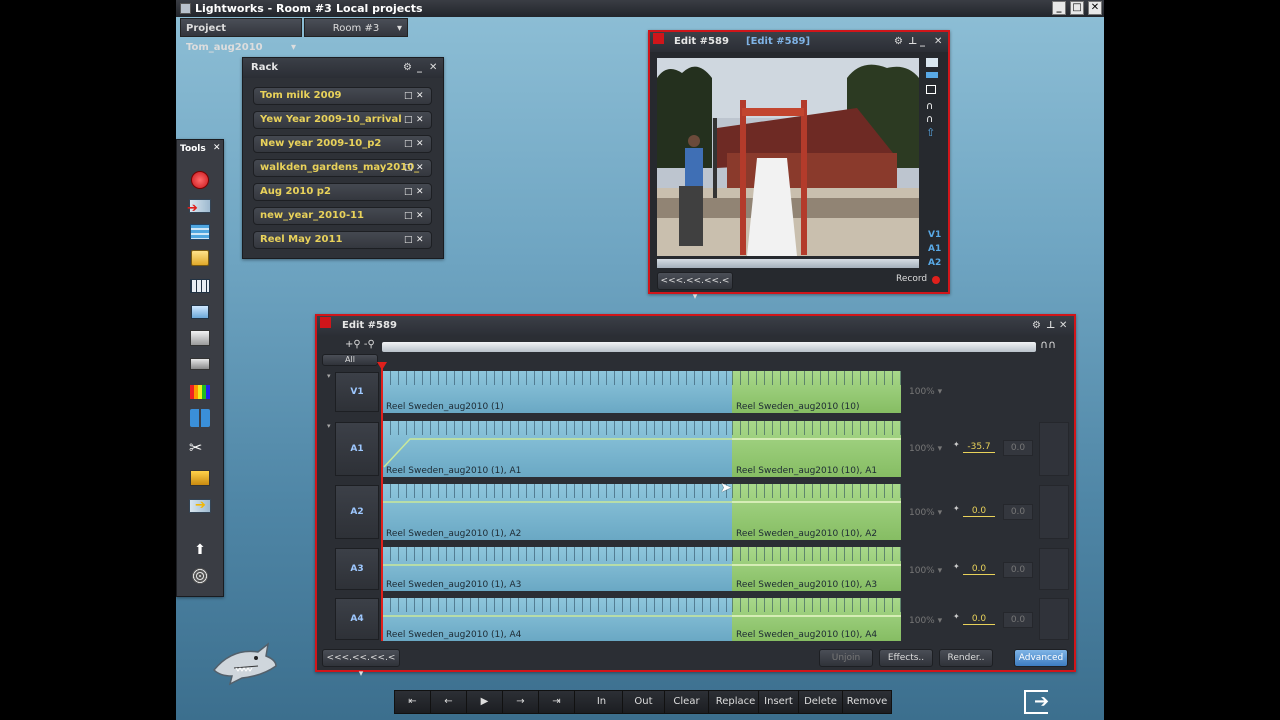 The width and height of the screenshot is (1280, 720). Describe the element at coordinates (241, 35) in the screenshot. I see `project-selector: Project Tom_aug2010 ▾` at that location.